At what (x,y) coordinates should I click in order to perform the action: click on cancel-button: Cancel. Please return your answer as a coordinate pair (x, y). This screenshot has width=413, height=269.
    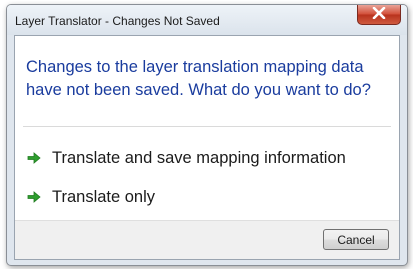
    Looking at the image, I should click on (356, 239).